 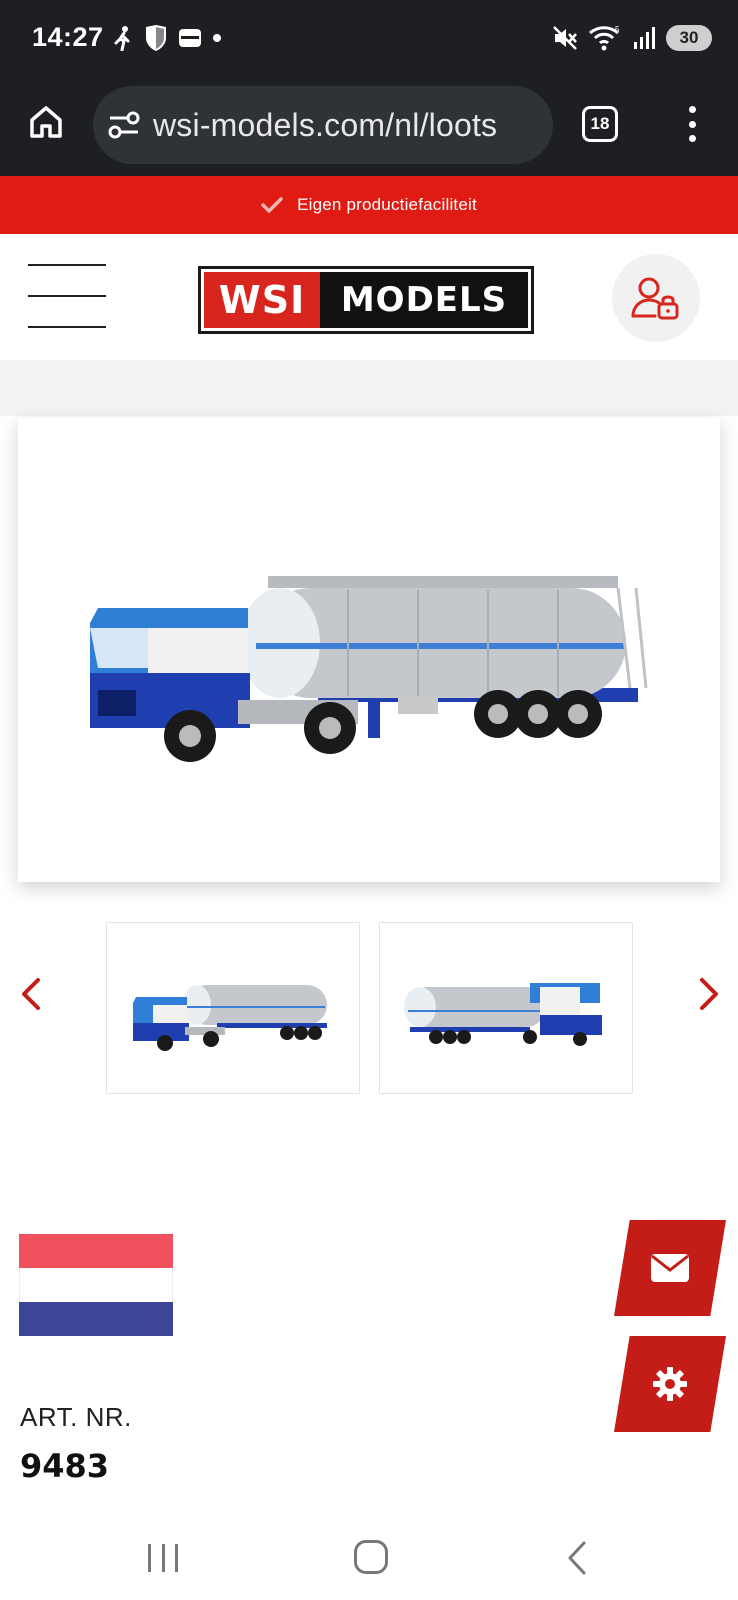 I want to click on address-bar-url: wsi-models.com/nl/loots, so click(x=325, y=124).